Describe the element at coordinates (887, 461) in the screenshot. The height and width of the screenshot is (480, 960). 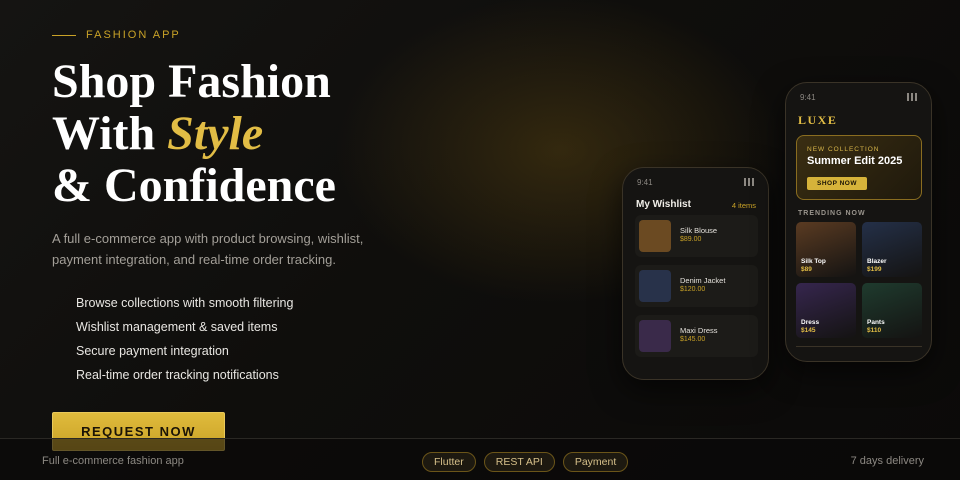
I see `delivery-time: 7 days delivery` at that location.